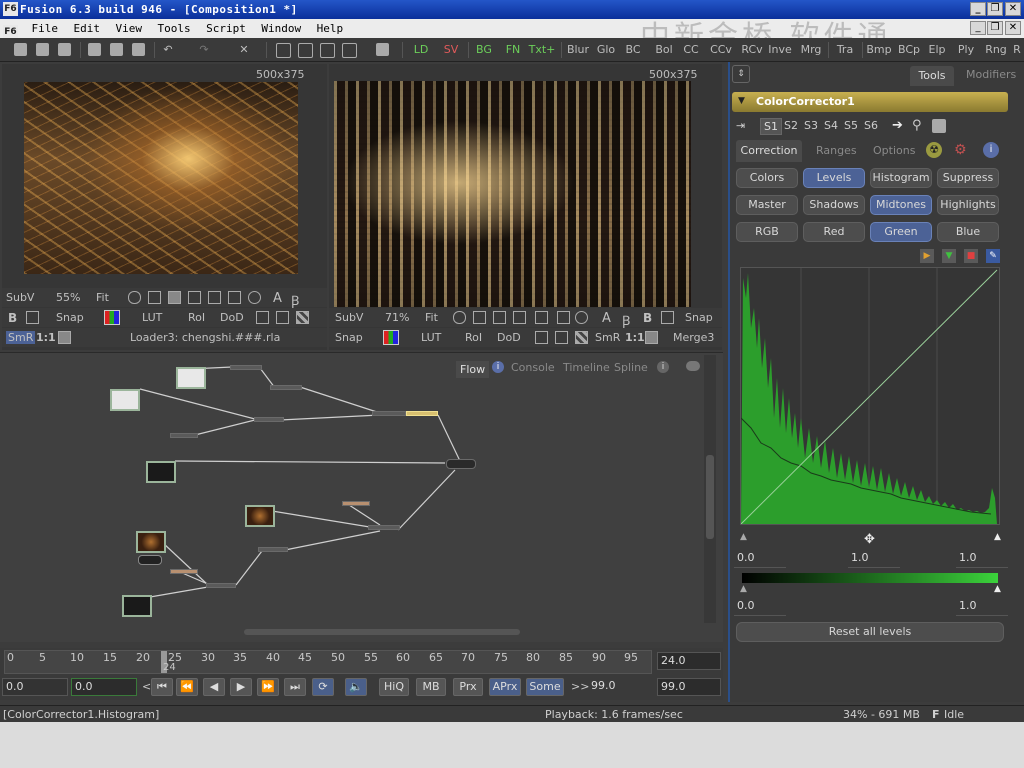 The width and height of the screenshot is (1024, 768). I want to click on render-icon, so click(382, 49).